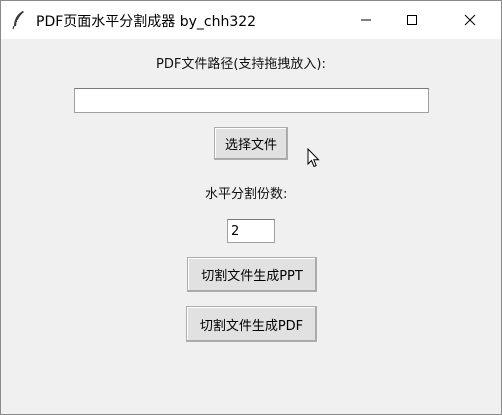 The height and width of the screenshot is (415, 502). Describe the element at coordinates (146, 22) in the screenshot. I see `window-title: PDF页面水平分割成器 by_chh322` at that location.